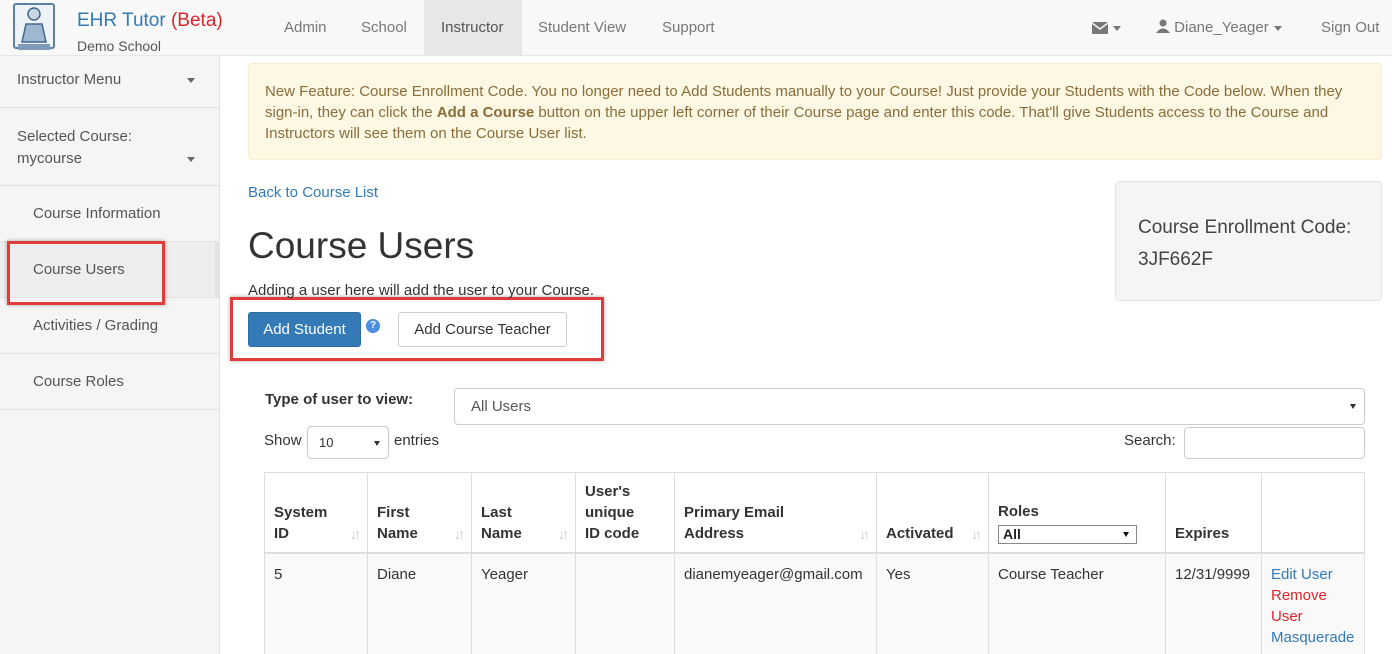 This screenshot has width=1392, height=654. I want to click on header-activated: Activated ↓↑, so click(933, 513).